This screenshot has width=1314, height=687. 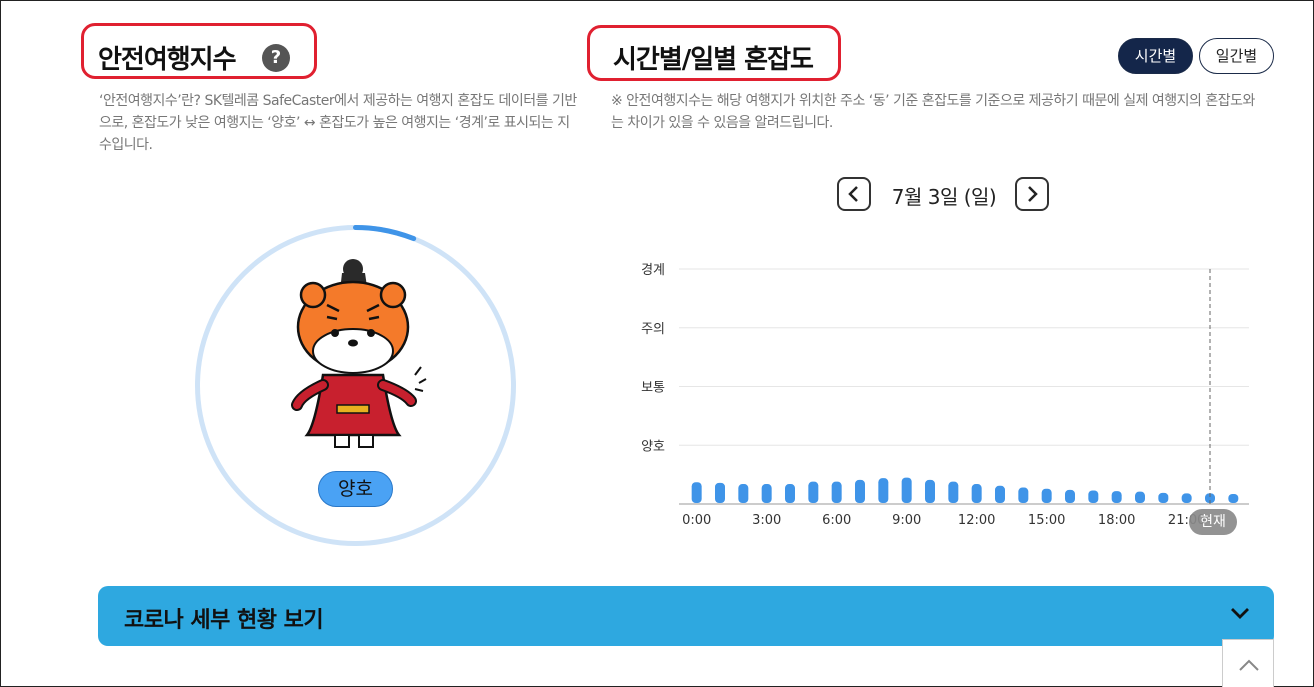 I want to click on corona-details-label: 코로나 세부 현황 보기, so click(x=224, y=620).